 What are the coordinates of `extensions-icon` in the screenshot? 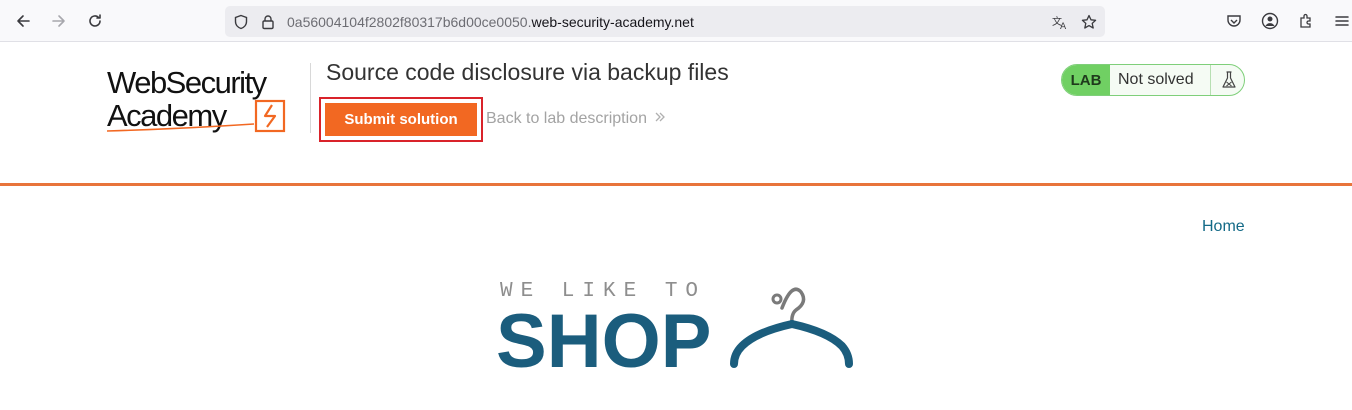 It's located at (1306, 21).